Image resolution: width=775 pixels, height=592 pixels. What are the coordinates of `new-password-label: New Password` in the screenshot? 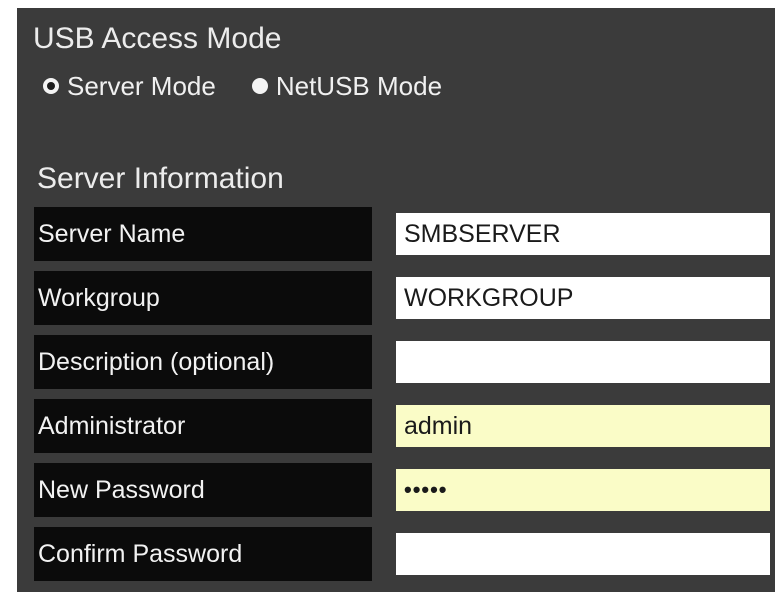 It's located at (203, 490).